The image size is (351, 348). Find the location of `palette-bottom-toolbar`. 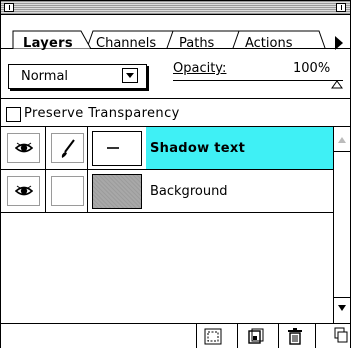

palette-bottom-toolbar is located at coordinates (175, 335).